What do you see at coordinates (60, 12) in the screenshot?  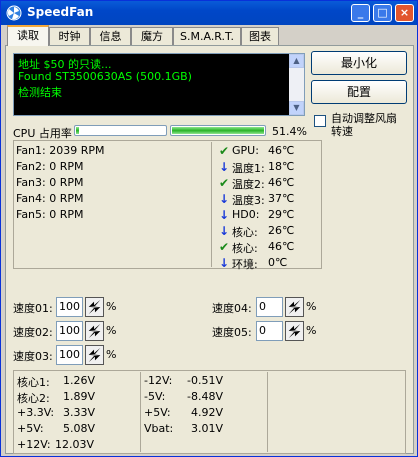 I see `window-title: SpeedFan` at bounding box center [60, 12].